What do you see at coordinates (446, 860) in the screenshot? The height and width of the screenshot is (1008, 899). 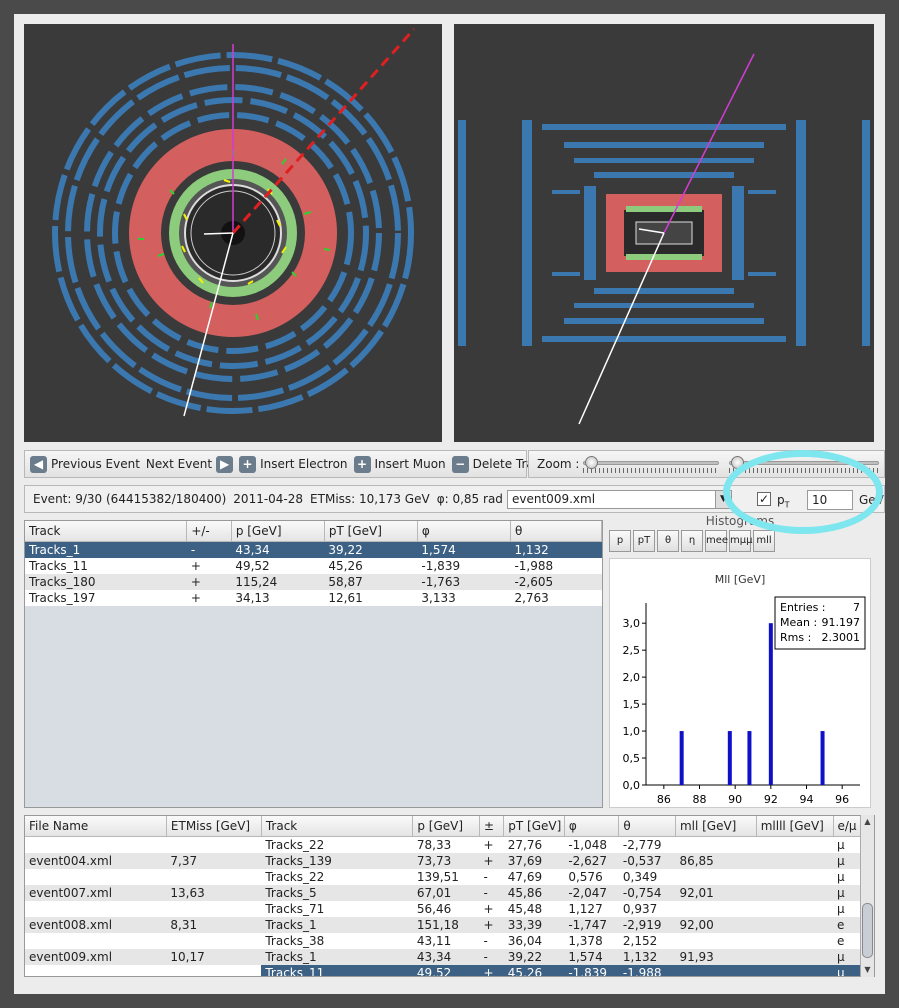 I see `file-cell: 73,73` at bounding box center [446, 860].